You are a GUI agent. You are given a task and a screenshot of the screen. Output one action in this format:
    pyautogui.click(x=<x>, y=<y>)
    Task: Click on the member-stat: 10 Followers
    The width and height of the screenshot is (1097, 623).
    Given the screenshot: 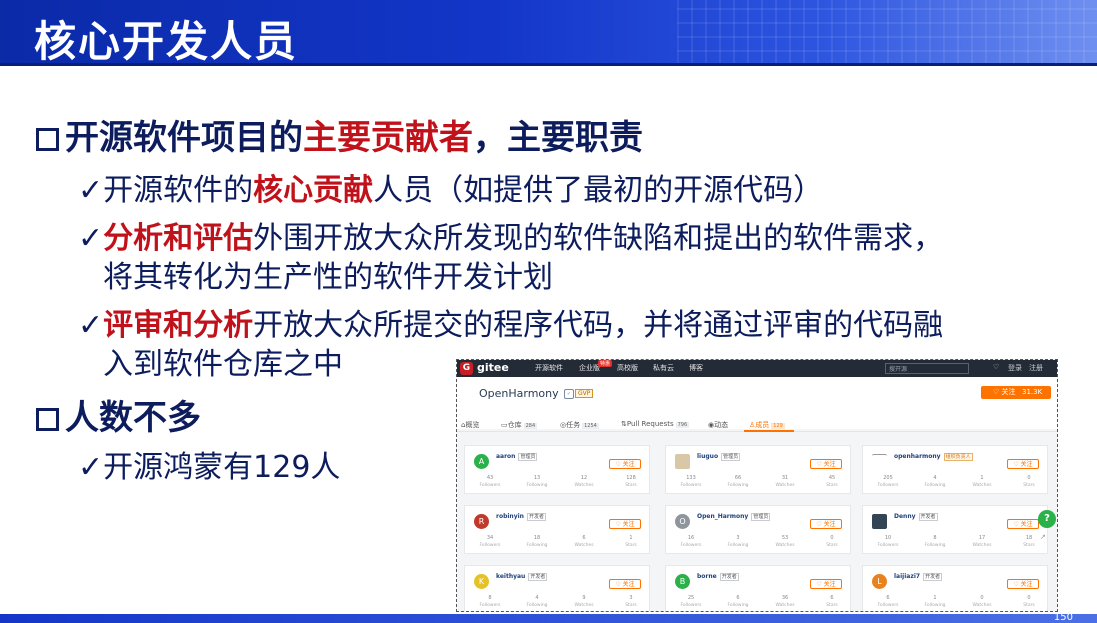 What is the action you would take?
    pyautogui.click(x=888, y=541)
    